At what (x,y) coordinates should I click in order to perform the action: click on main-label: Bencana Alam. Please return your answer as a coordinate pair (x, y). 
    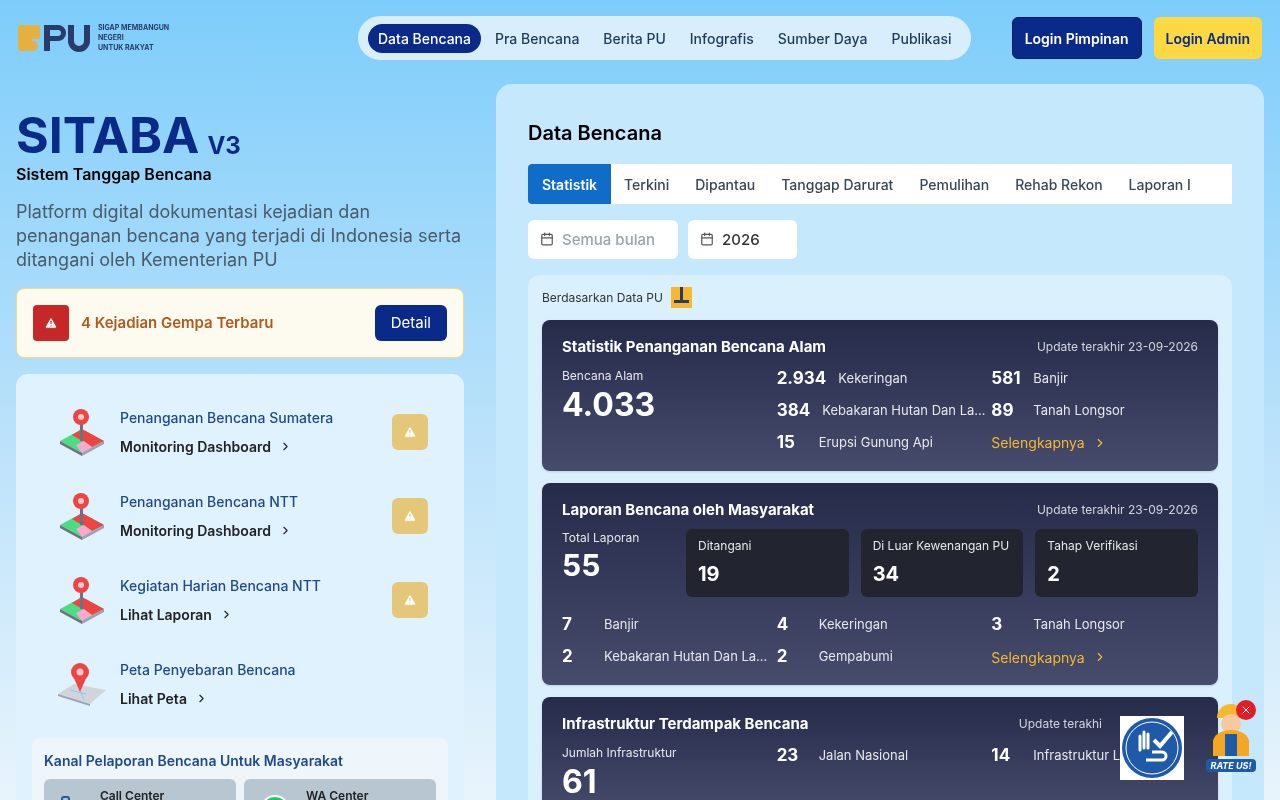
    Looking at the image, I should click on (603, 375).